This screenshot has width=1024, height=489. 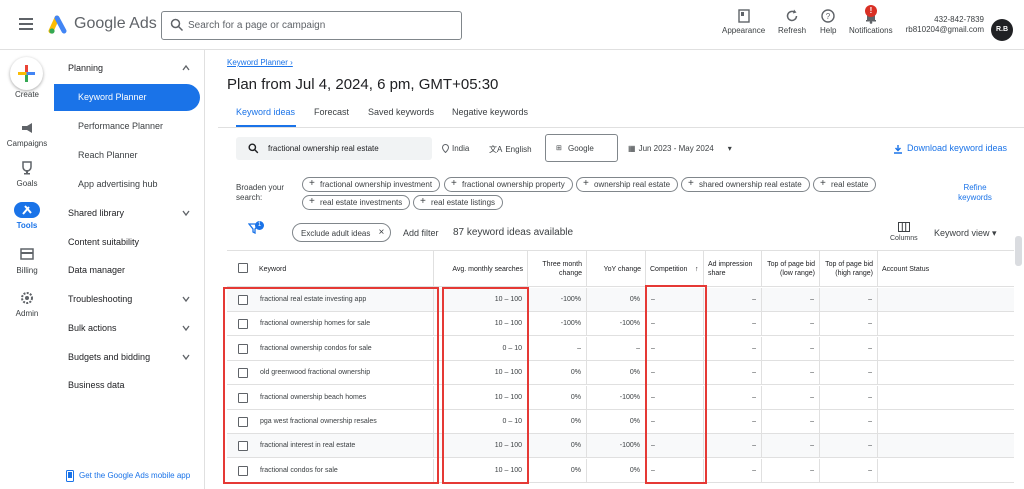 I want to click on cell-top-bid-low: –, so click(x=790, y=446).